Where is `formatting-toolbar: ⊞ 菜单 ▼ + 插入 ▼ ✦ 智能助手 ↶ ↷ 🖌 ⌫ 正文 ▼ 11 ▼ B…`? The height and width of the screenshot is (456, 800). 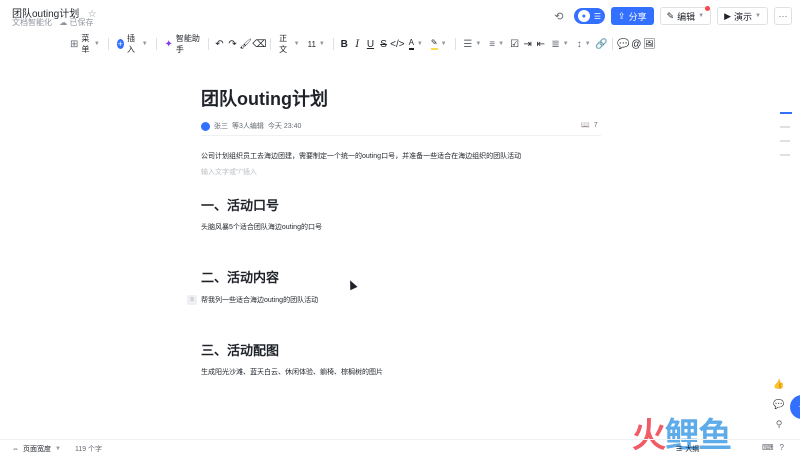 formatting-toolbar: ⊞ 菜单 ▼ + 插入 ▼ ✦ 智能助手 ↶ ↷ 🖌 ⌫ 正文 ▼ 11 ▼ B… is located at coordinates (361, 44).